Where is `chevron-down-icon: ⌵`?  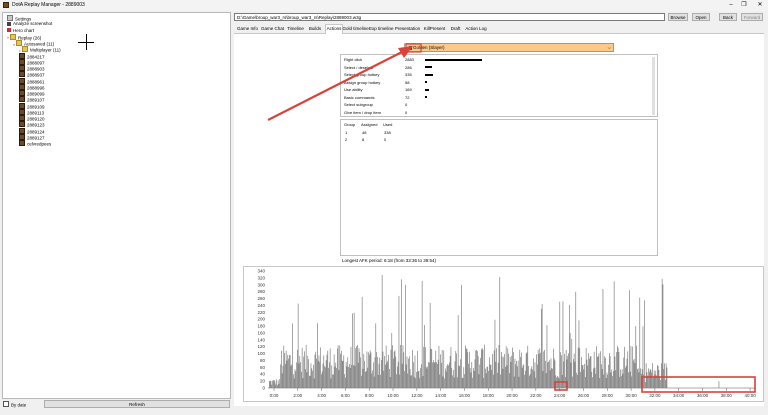 chevron-down-icon: ⌵ is located at coordinates (609, 48).